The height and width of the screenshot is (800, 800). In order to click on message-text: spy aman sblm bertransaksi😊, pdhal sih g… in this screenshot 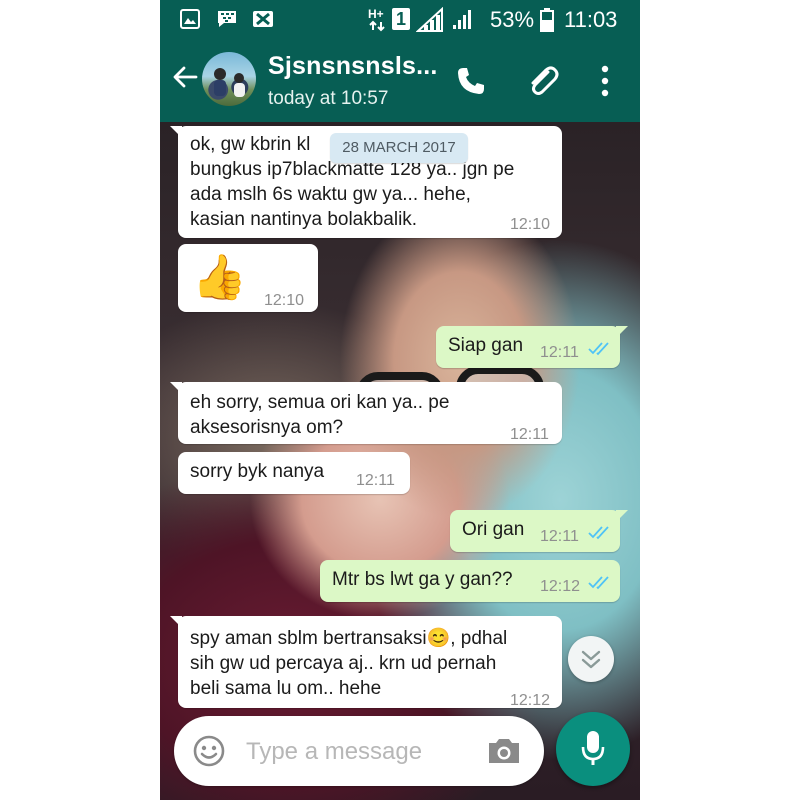, I will do `click(375, 663)`.